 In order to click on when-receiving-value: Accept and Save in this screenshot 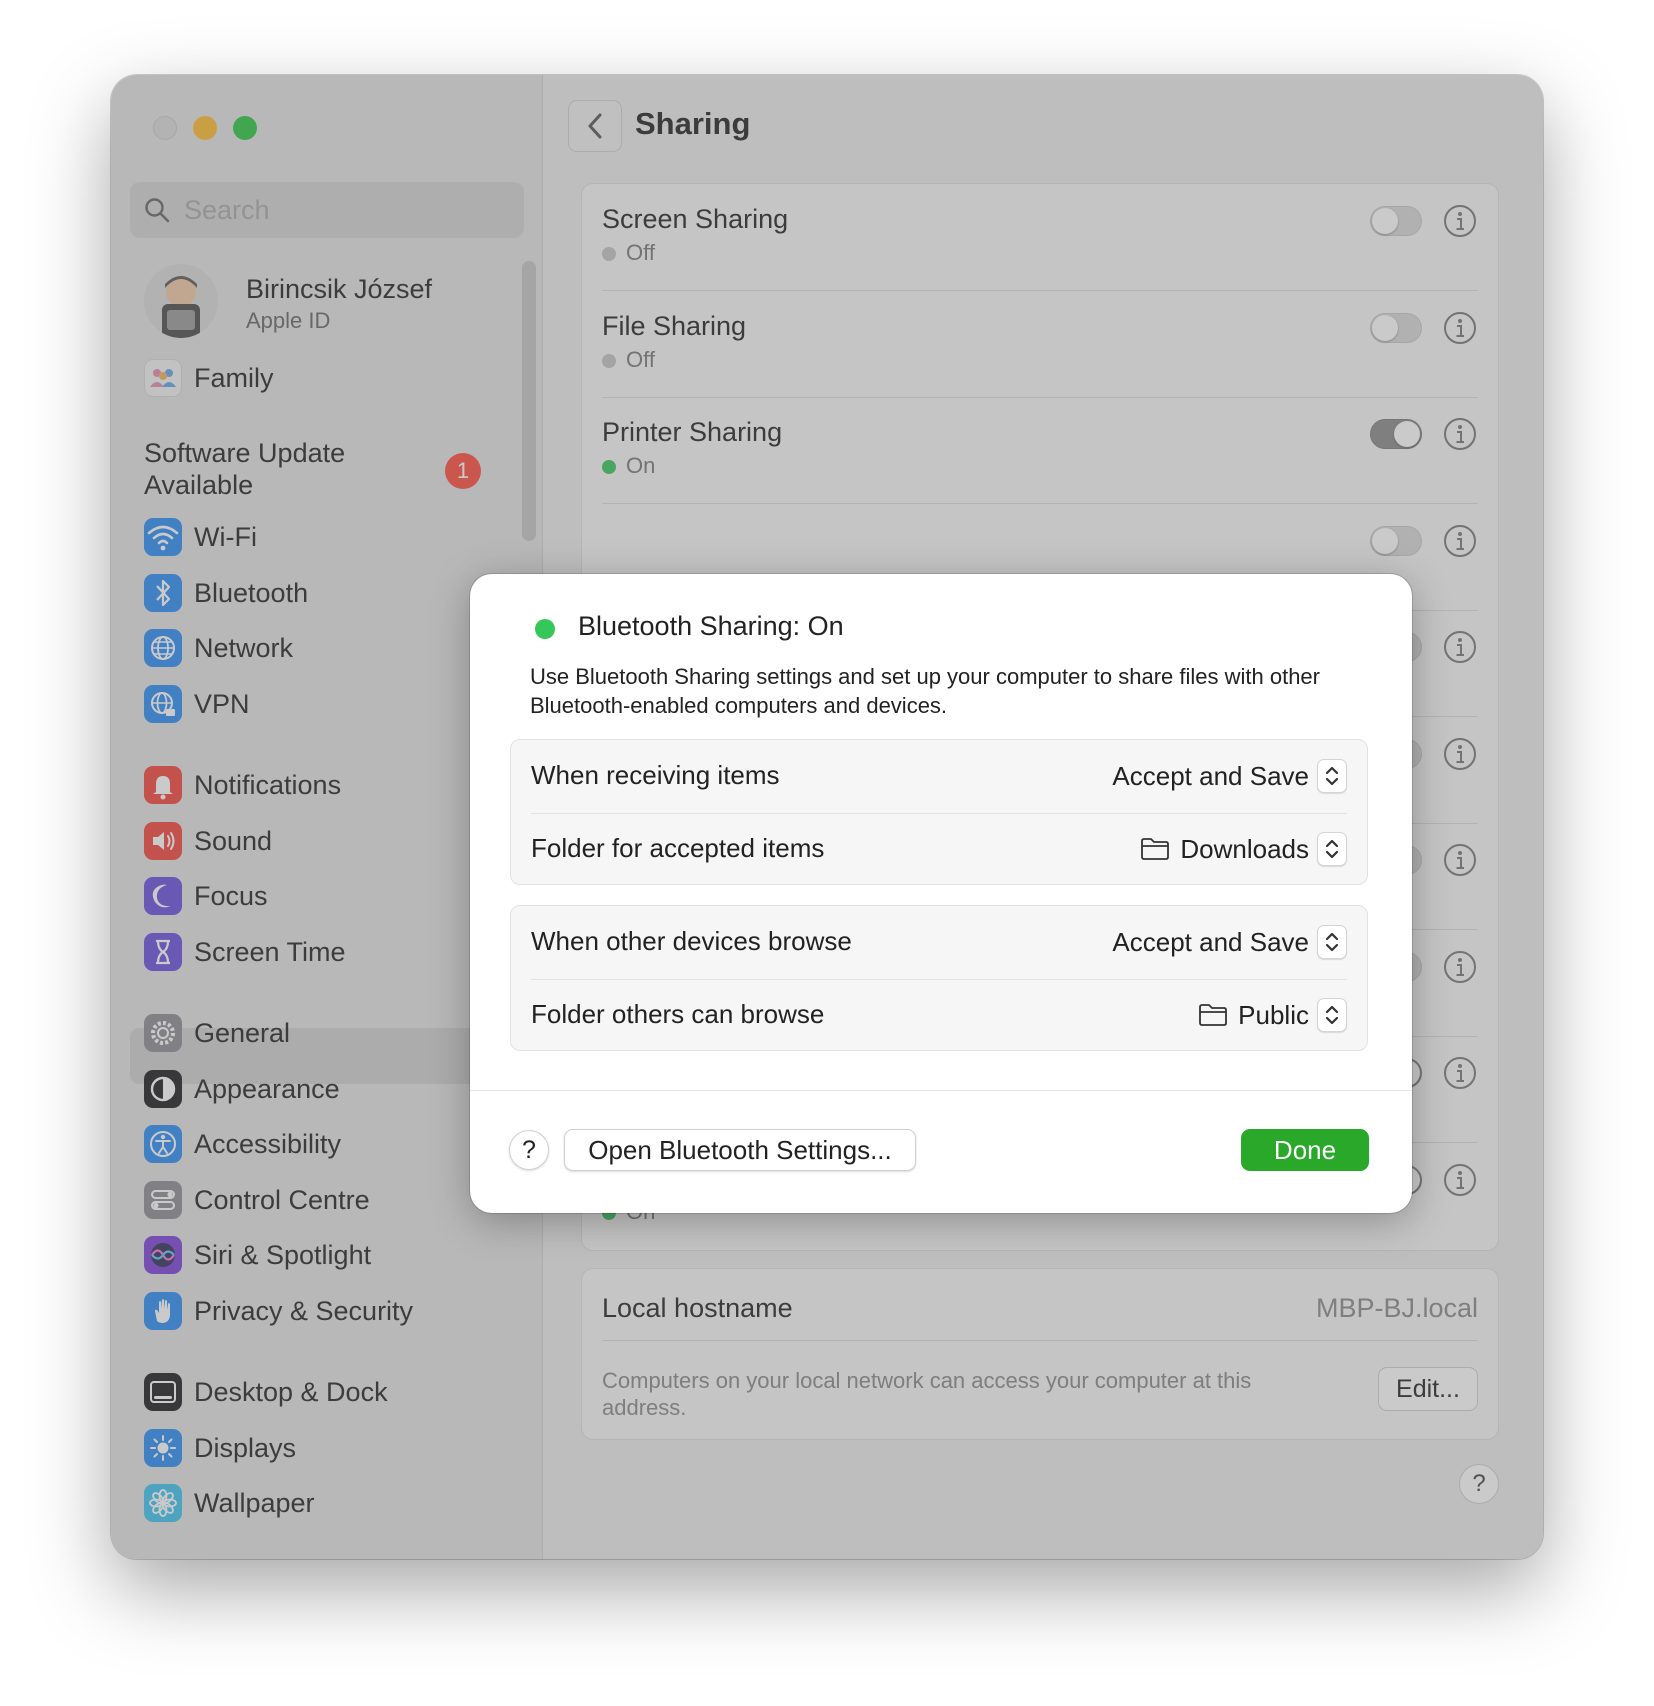, I will do `click(1210, 775)`.